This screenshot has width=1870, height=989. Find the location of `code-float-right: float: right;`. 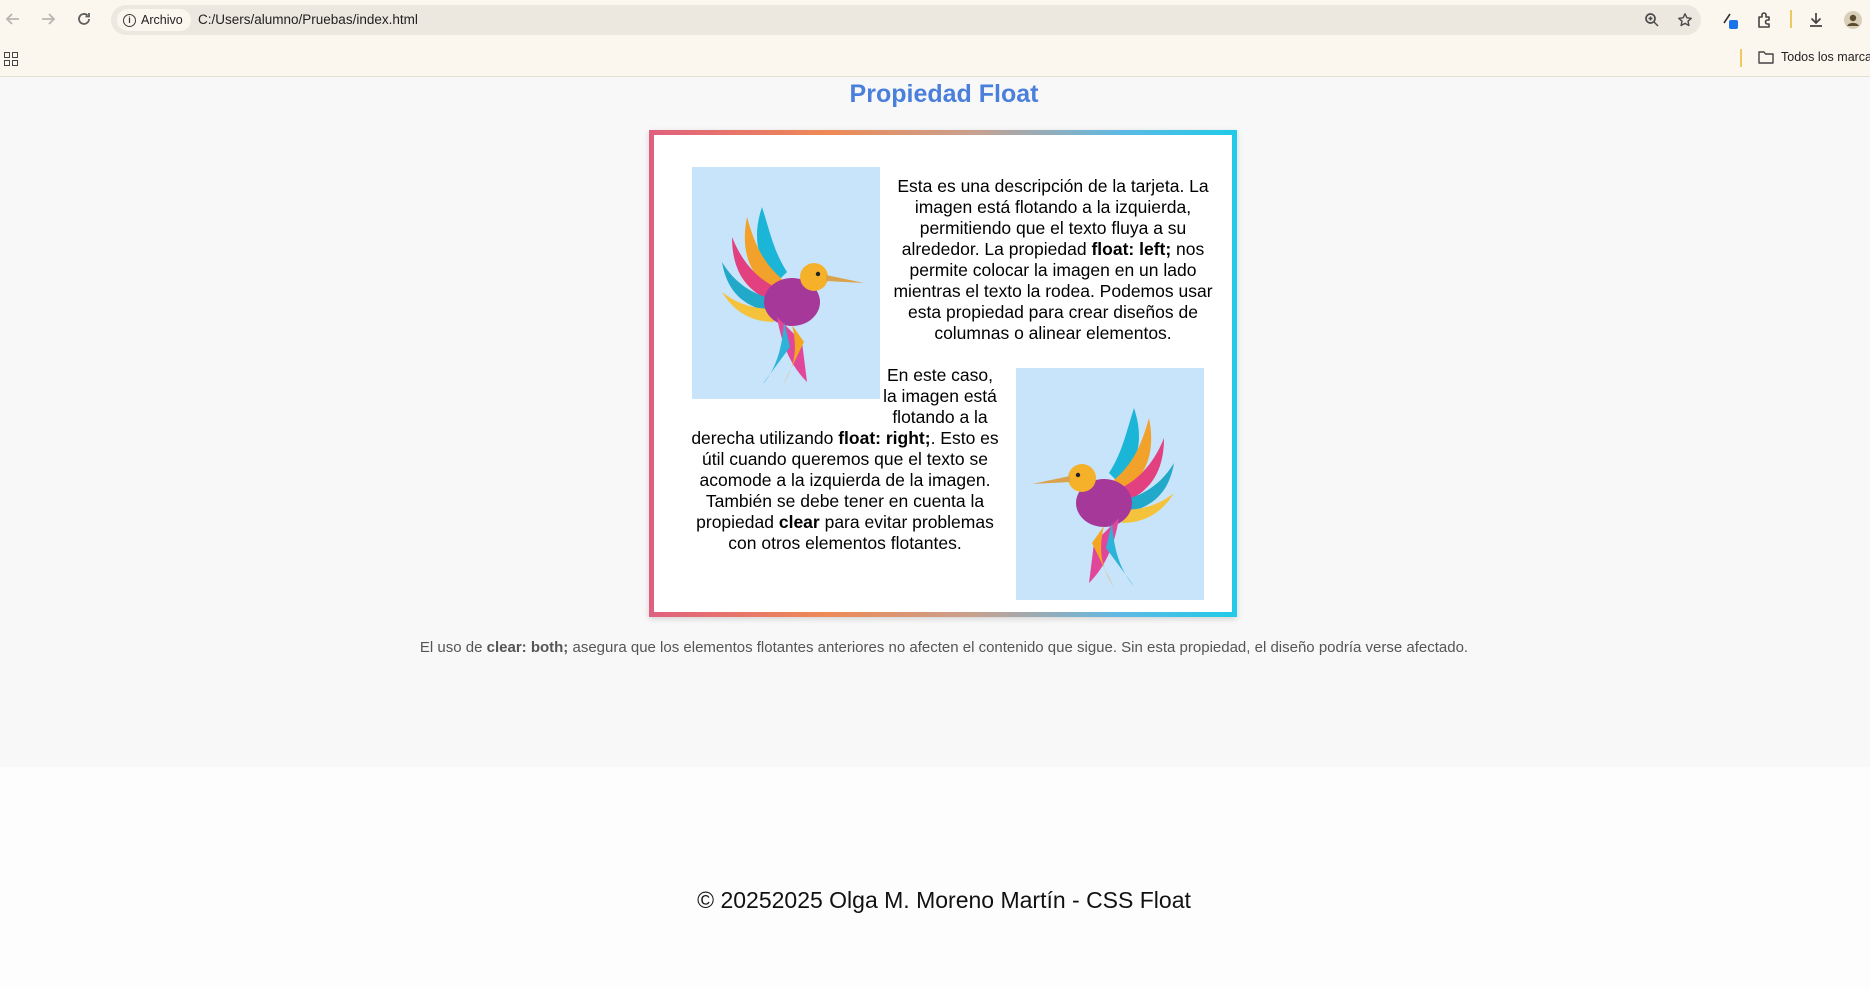

code-float-right: float: right; is located at coordinates (884, 438).